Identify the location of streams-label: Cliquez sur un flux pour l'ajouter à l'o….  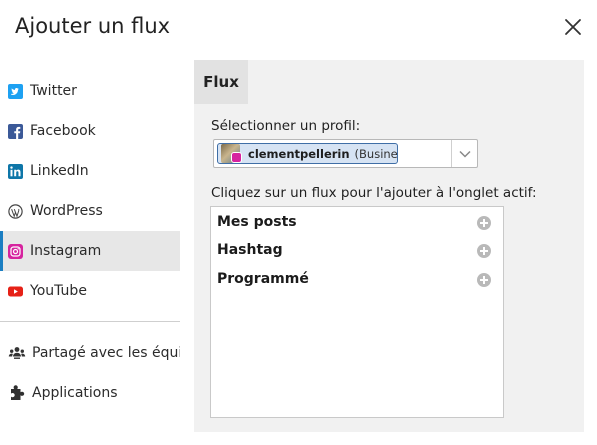
(374, 193).